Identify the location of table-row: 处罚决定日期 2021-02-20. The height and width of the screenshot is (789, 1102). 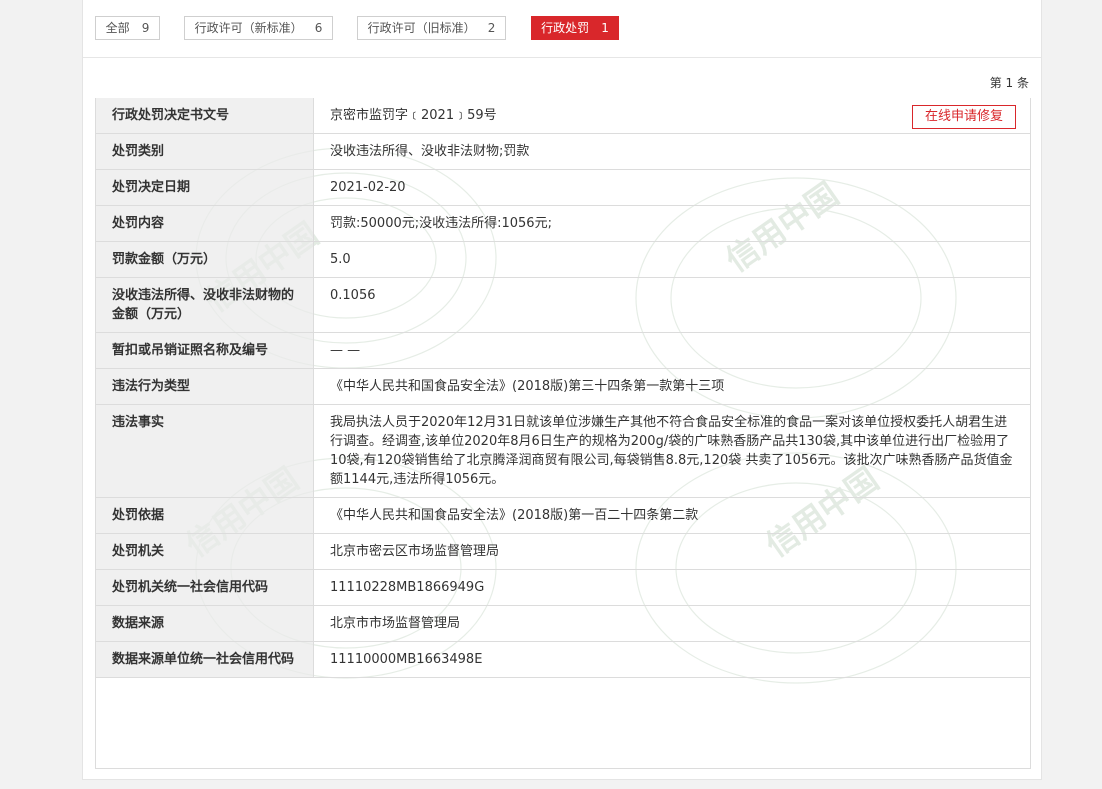
(563, 187).